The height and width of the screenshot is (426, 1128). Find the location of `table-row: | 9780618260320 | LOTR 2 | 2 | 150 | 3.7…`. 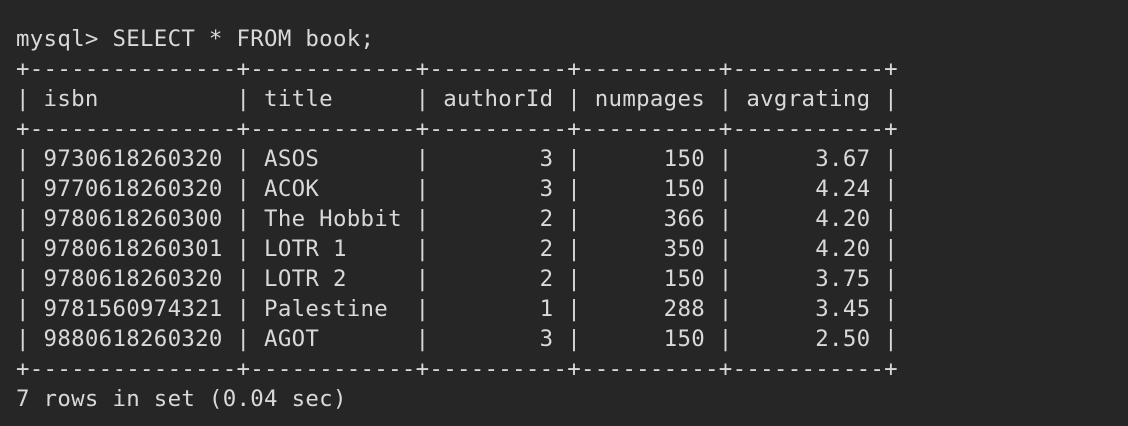

table-row: | 9780618260320 | LOTR 2 | 2 | 150 | 3.7… is located at coordinates (457, 279).